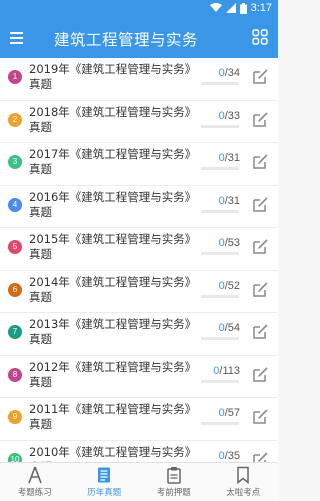 The width and height of the screenshot is (320, 501). I want to click on total-count: /53, so click(232, 243).